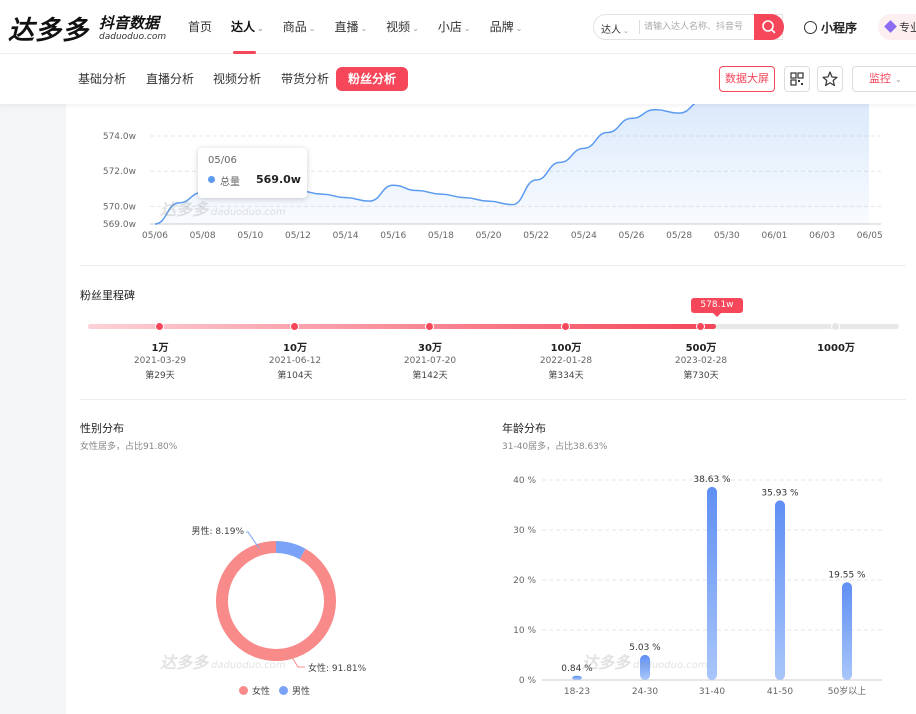 Image resolution: width=916 pixels, height=714 pixels. Describe the element at coordinates (441, 236) in the screenshot. I see `x-tick-label: 05/18` at that location.